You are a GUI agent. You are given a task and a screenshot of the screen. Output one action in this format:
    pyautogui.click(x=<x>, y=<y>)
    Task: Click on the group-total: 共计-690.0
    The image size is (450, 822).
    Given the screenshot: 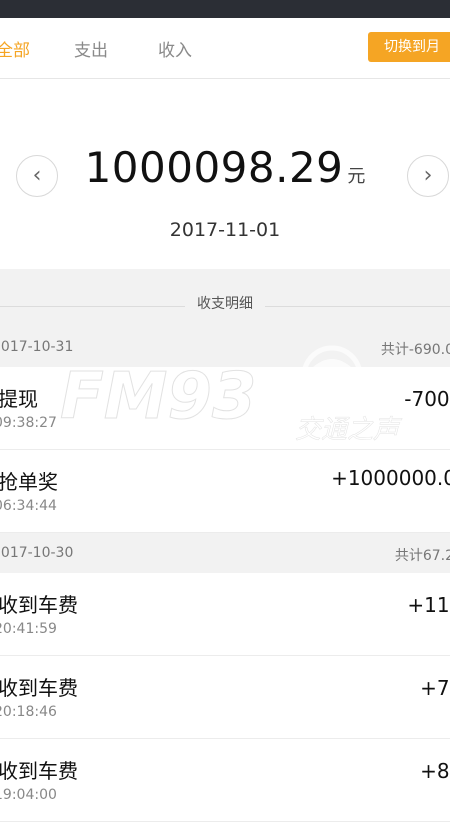 What is the action you would take?
    pyautogui.click(x=415, y=350)
    